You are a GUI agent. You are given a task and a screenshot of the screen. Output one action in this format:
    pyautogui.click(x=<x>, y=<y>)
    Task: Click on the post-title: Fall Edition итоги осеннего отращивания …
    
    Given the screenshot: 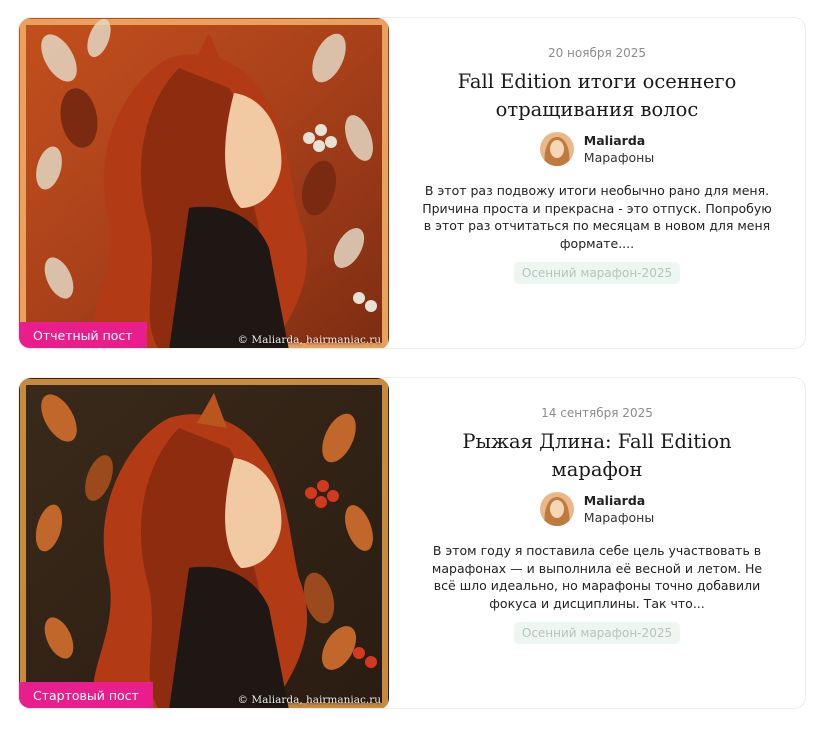 What is the action you would take?
    pyautogui.click(x=597, y=96)
    